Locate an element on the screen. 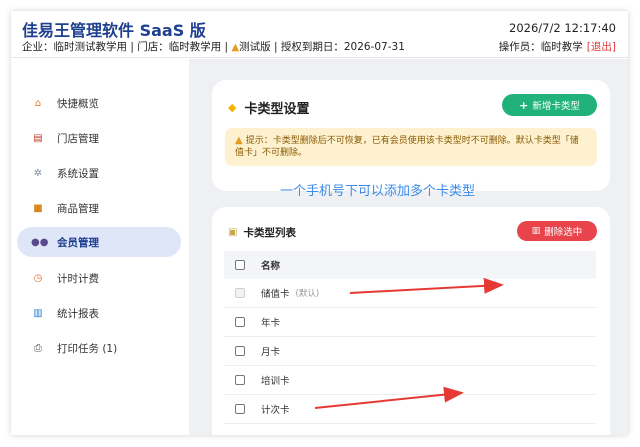  card-type-name: 计次卡 is located at coordinates (275, 410).